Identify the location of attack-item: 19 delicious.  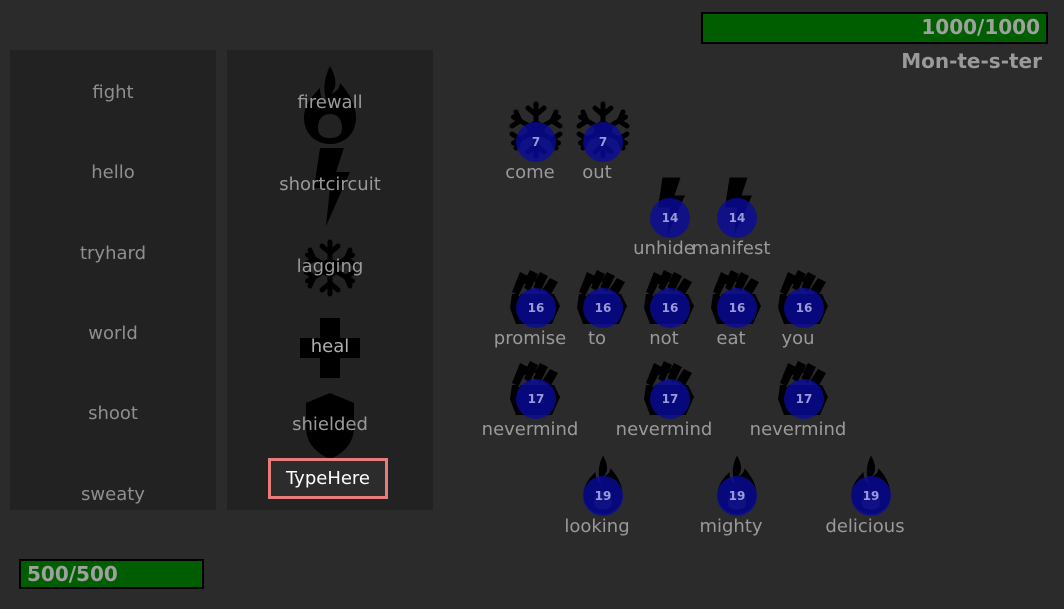
(865, 495).